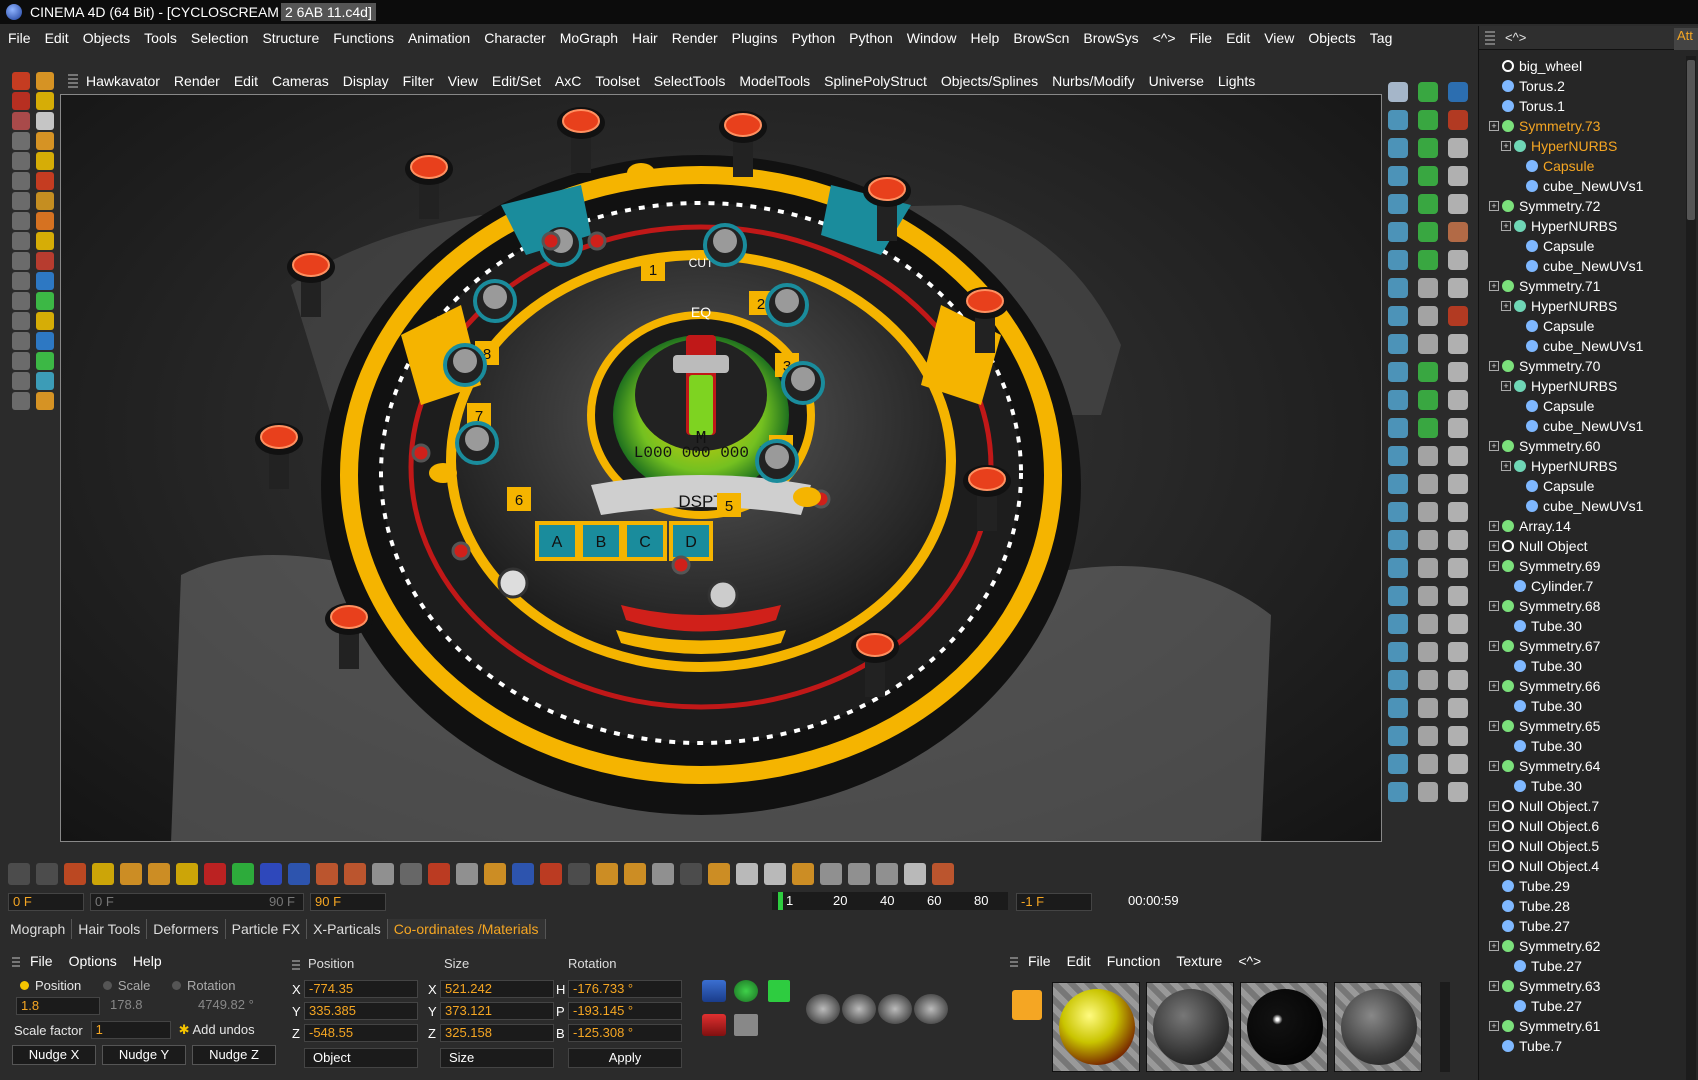 This screenshot has width=1698, height=1080. Describe the element at coordinates (186, 929) in the screenshot. I see `panel-tab: Deformers` at that location.